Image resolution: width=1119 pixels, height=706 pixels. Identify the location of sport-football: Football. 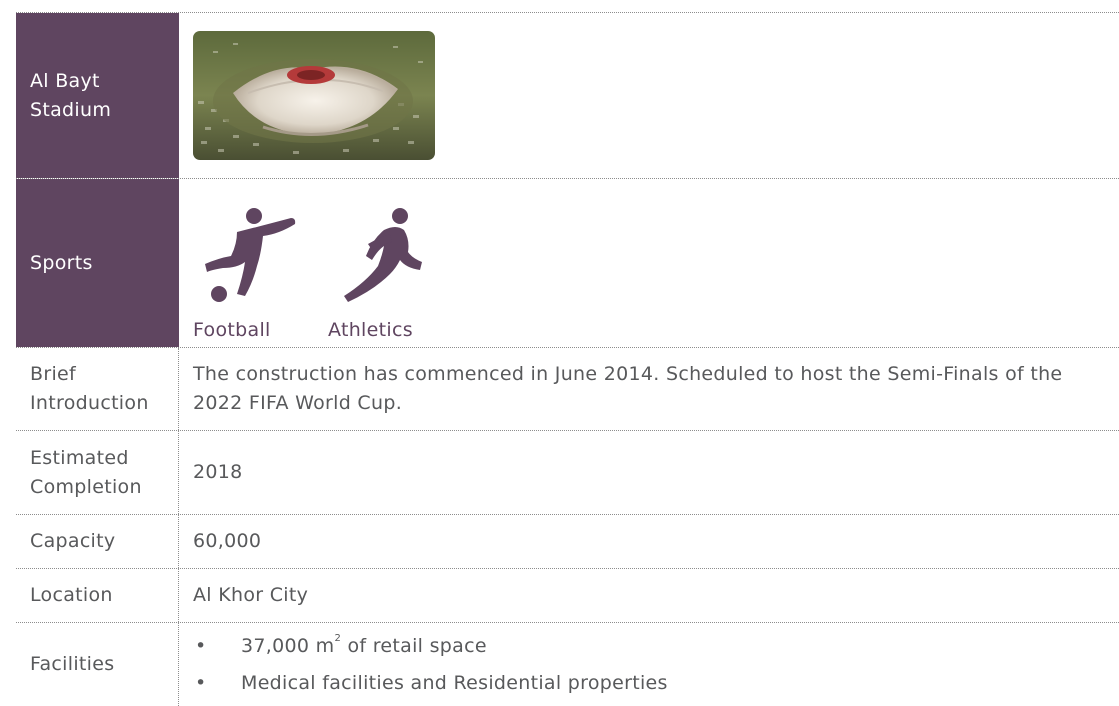
(260, 273).